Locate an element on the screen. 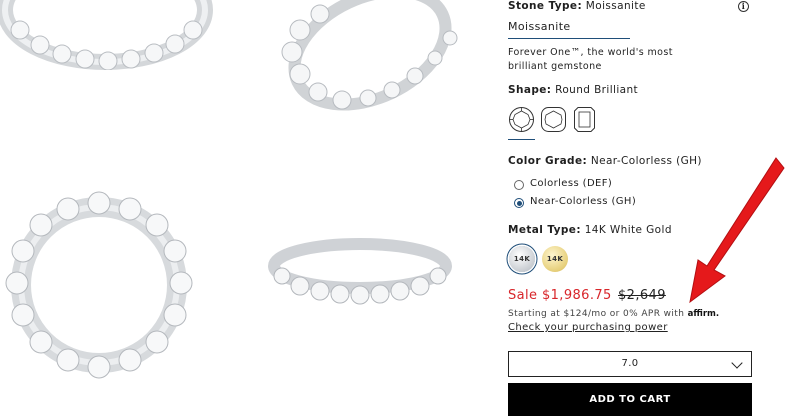  shape-label: Shape: is located at coordinates (530, 90).